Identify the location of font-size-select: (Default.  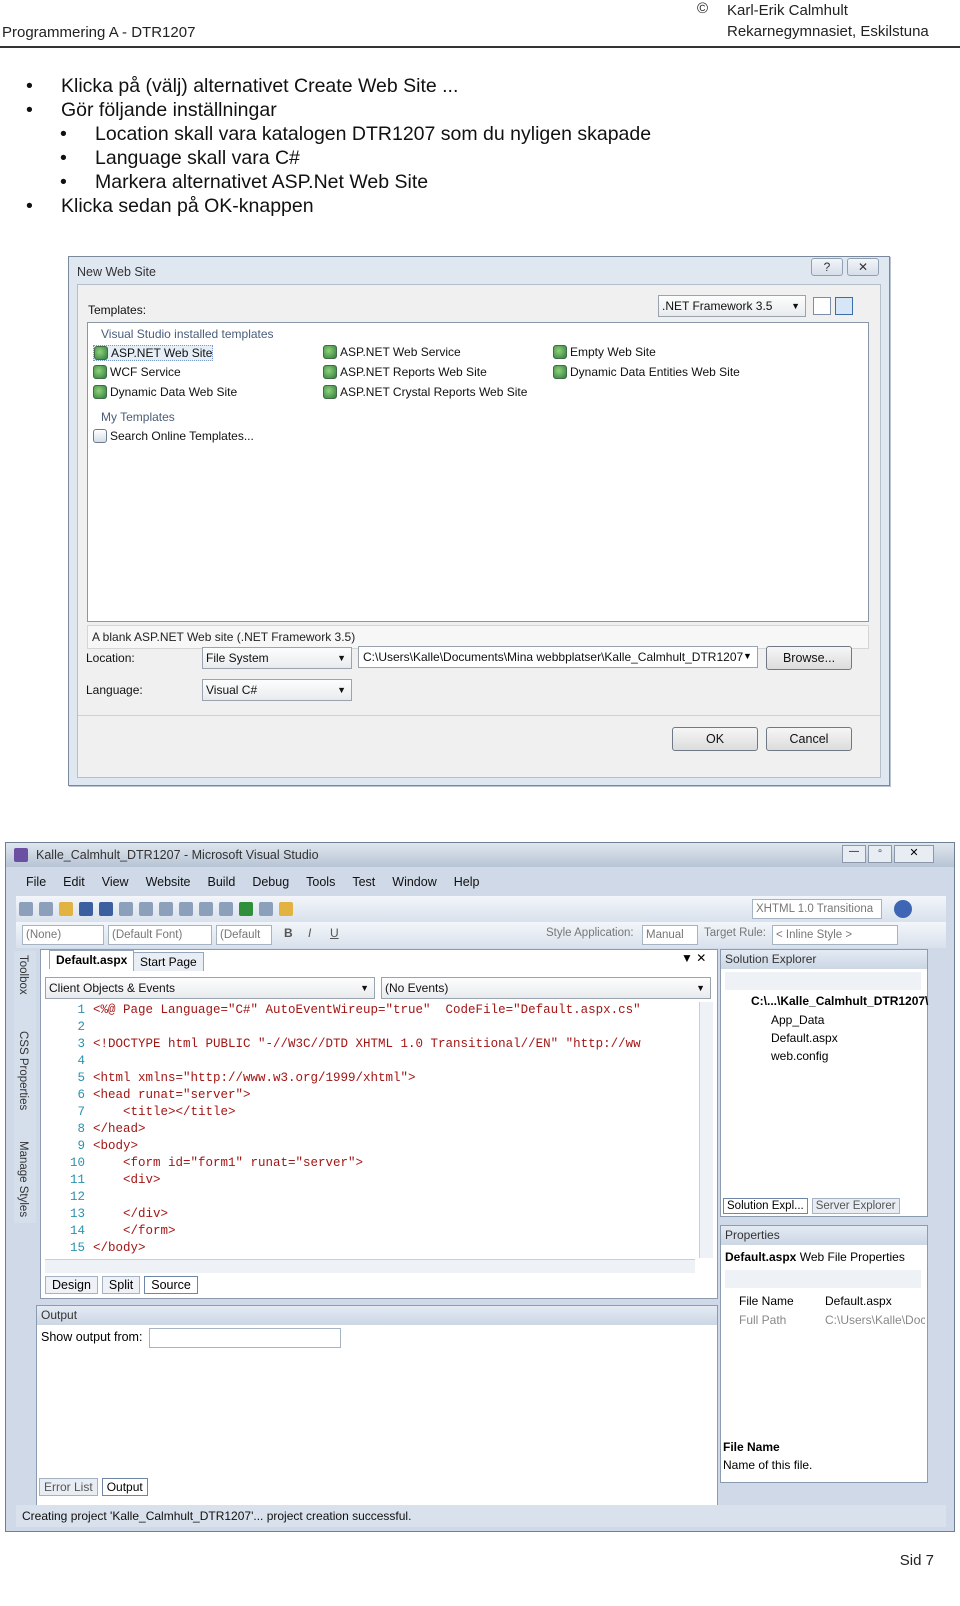
(244, 935).